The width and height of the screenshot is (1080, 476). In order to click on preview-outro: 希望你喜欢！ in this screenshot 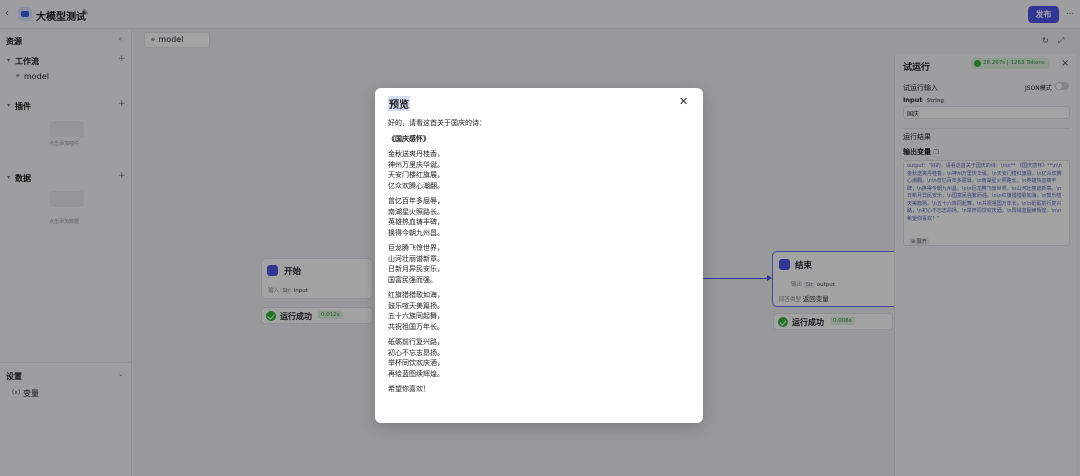, I will do `click(409, 389)`.